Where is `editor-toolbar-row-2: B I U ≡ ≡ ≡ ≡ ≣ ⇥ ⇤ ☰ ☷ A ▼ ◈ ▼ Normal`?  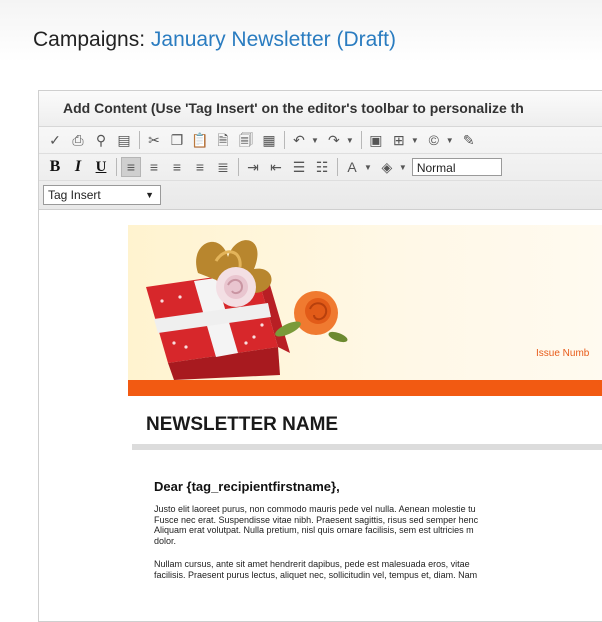 editor-toolbar-row-2: B I U ≡ ≡ ≡ ≡ ≣ ⇥ ⇤ ☰ ☷ A ▼ ◈ ▼ Normal is located at coordinates (320, 167).